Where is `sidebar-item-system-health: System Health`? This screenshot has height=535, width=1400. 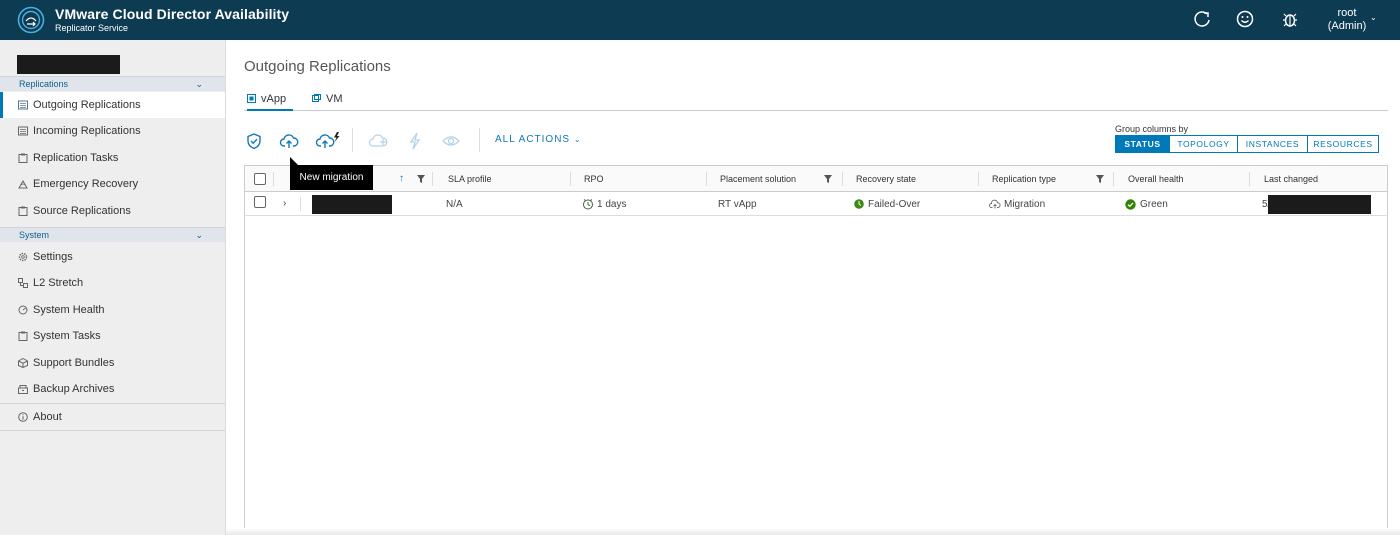
sidebar-item-system-health: System Health is located at coordinates (112, 310).